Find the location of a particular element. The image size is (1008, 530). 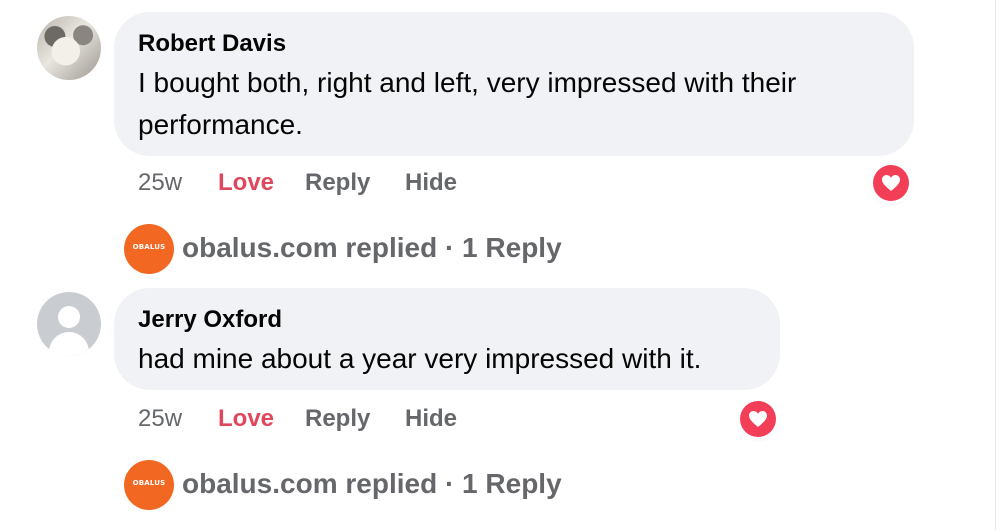

default-avatar-head is located at coordinates (69, 317).